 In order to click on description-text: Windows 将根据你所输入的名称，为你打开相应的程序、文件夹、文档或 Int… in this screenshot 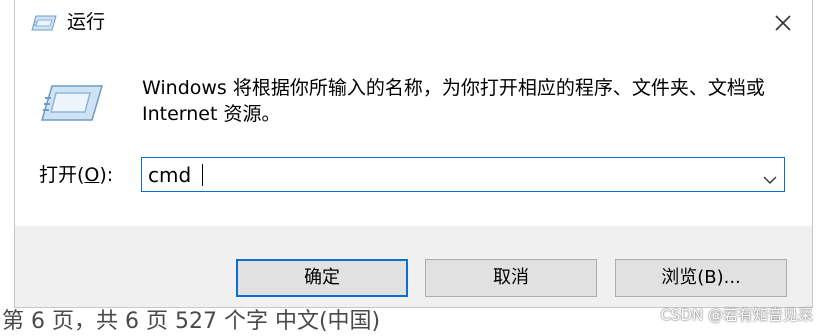, I will do `click(453, 101)`.